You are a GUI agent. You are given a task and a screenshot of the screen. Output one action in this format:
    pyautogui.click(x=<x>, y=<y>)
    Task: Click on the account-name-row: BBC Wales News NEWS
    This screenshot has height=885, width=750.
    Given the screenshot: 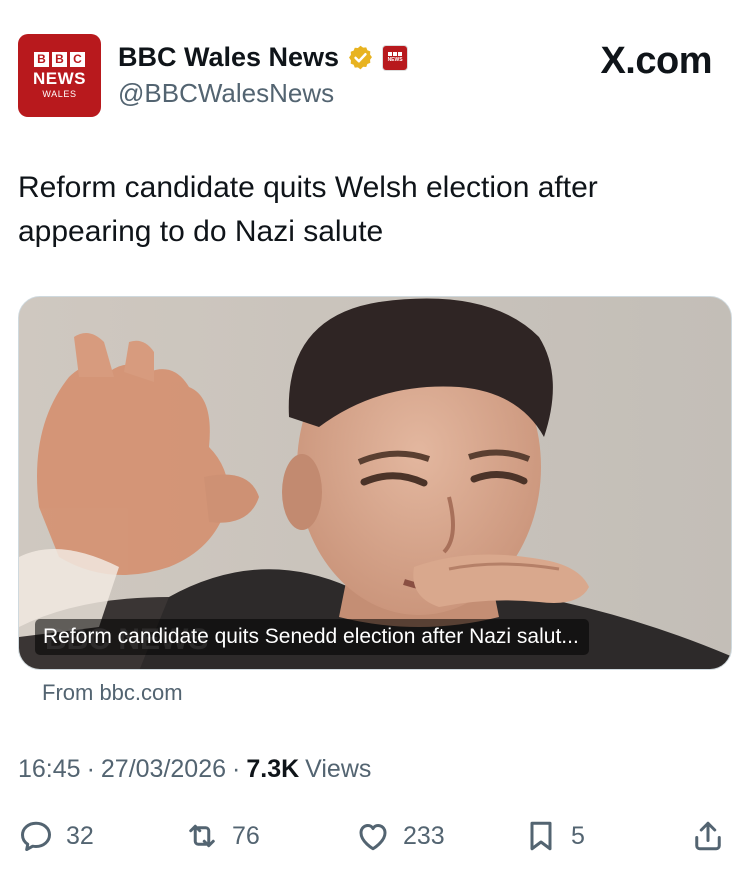 What is the action you would take?
    pyautogui.click(x=263, y=57)
    